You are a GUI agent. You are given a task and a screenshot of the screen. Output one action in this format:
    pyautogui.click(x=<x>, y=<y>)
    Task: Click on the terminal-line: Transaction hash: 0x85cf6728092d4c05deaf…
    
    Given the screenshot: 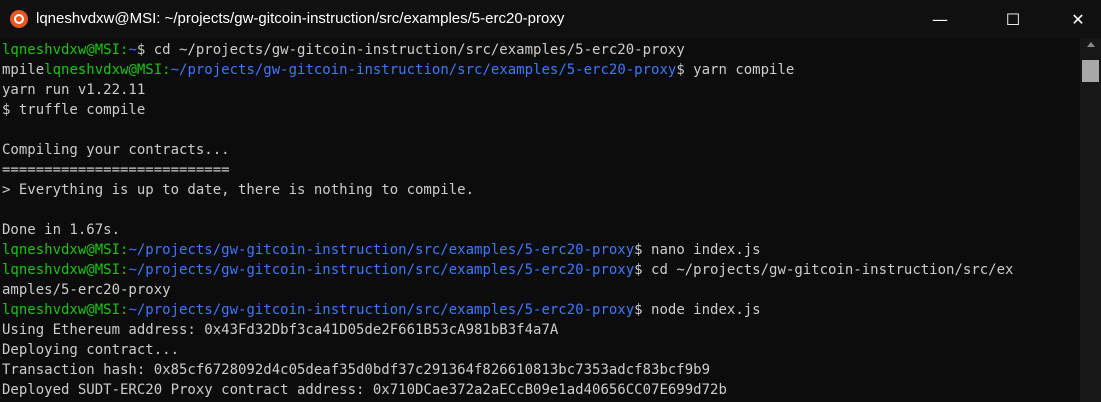 What is the action you would take?
    pyautogui.click(x=356, y=370)
    